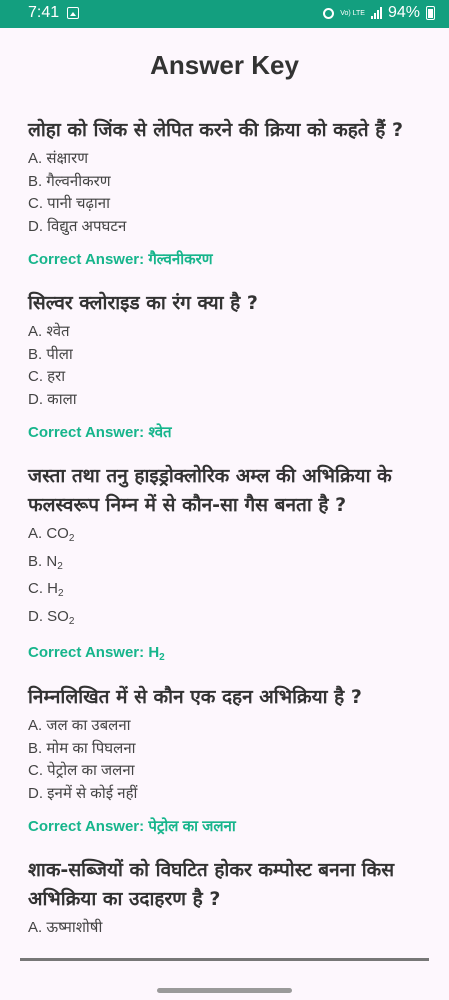  What do you see at coordinates (79, 725) in the screenshot?
I see `option-item: A. जल का उबलना` at bounding box center [79, 725].